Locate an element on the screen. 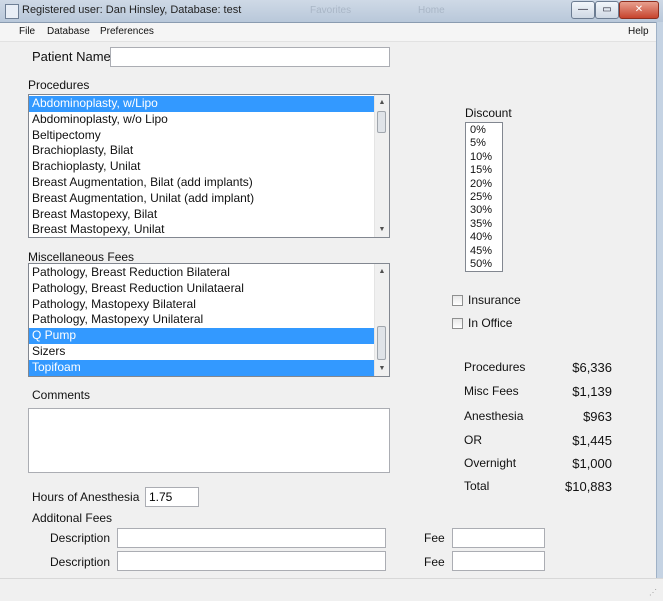  anesthesia-hours-label: Hours of Anesthesia is located at coordinates (86, 497).